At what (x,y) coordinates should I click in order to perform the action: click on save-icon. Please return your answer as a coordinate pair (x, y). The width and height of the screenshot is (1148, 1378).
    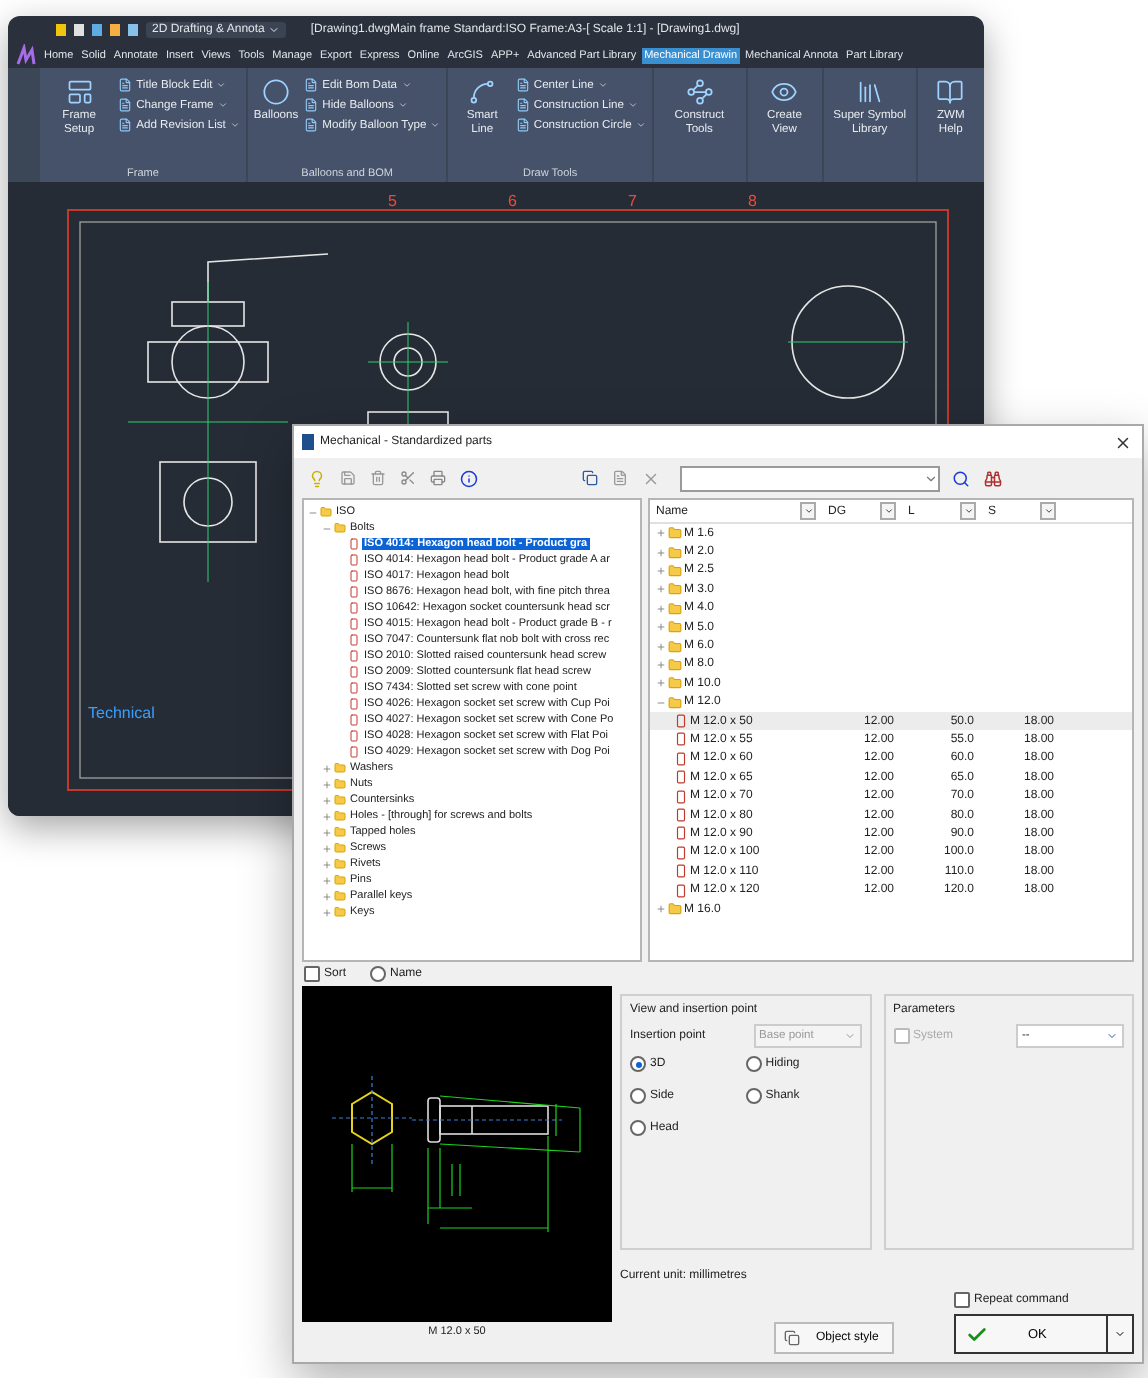
    Looking at the image, I should click on (348, 478).